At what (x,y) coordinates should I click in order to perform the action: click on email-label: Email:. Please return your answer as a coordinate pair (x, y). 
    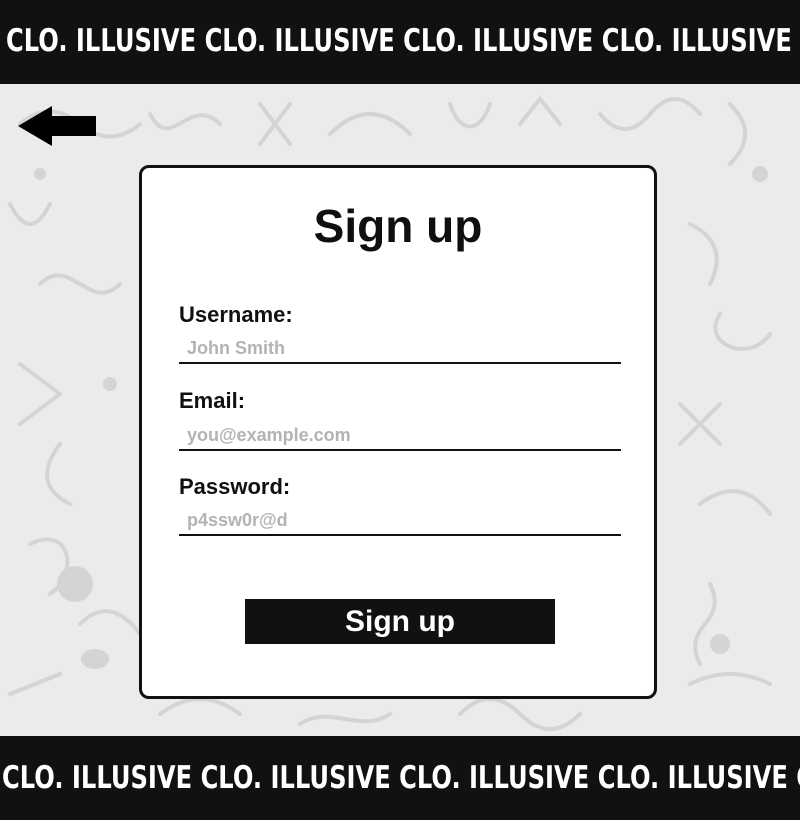
    Looking at the image, I should click on (212, 400).